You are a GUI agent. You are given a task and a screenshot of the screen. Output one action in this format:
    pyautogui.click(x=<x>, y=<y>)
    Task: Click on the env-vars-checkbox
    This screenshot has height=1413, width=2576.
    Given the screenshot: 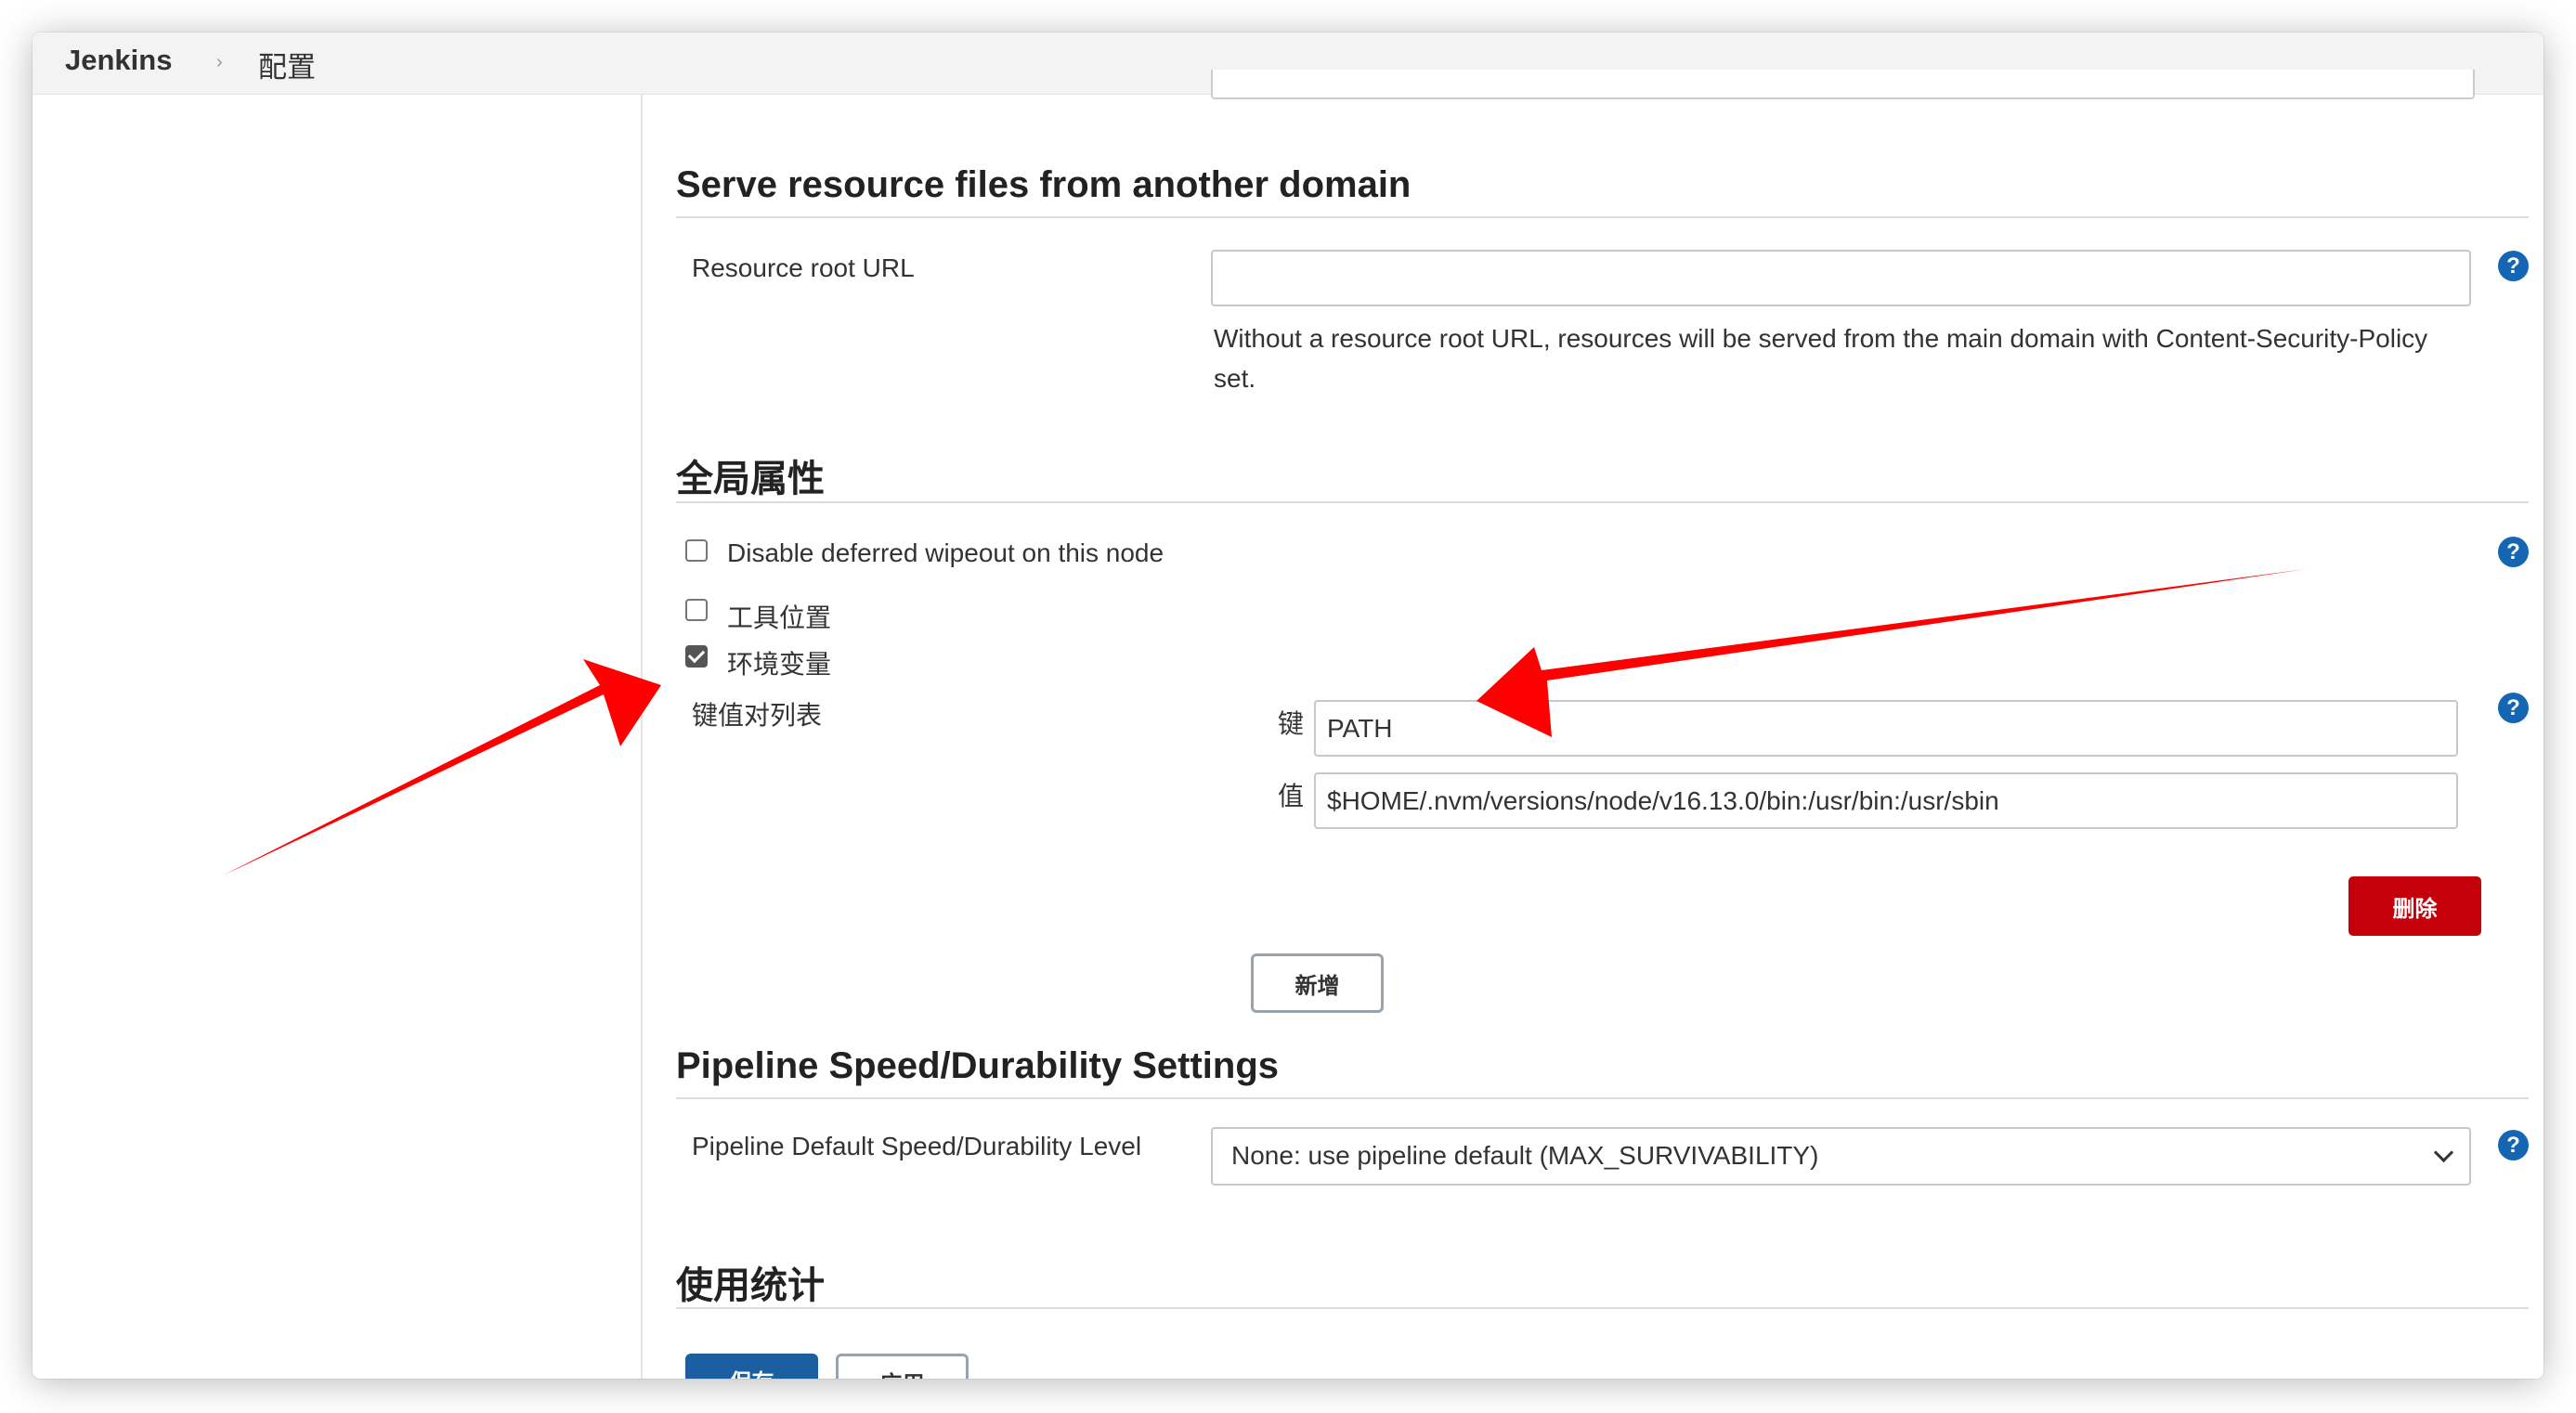 What is the action you would take?
    pyautogui.click(x=696, y=656)
    